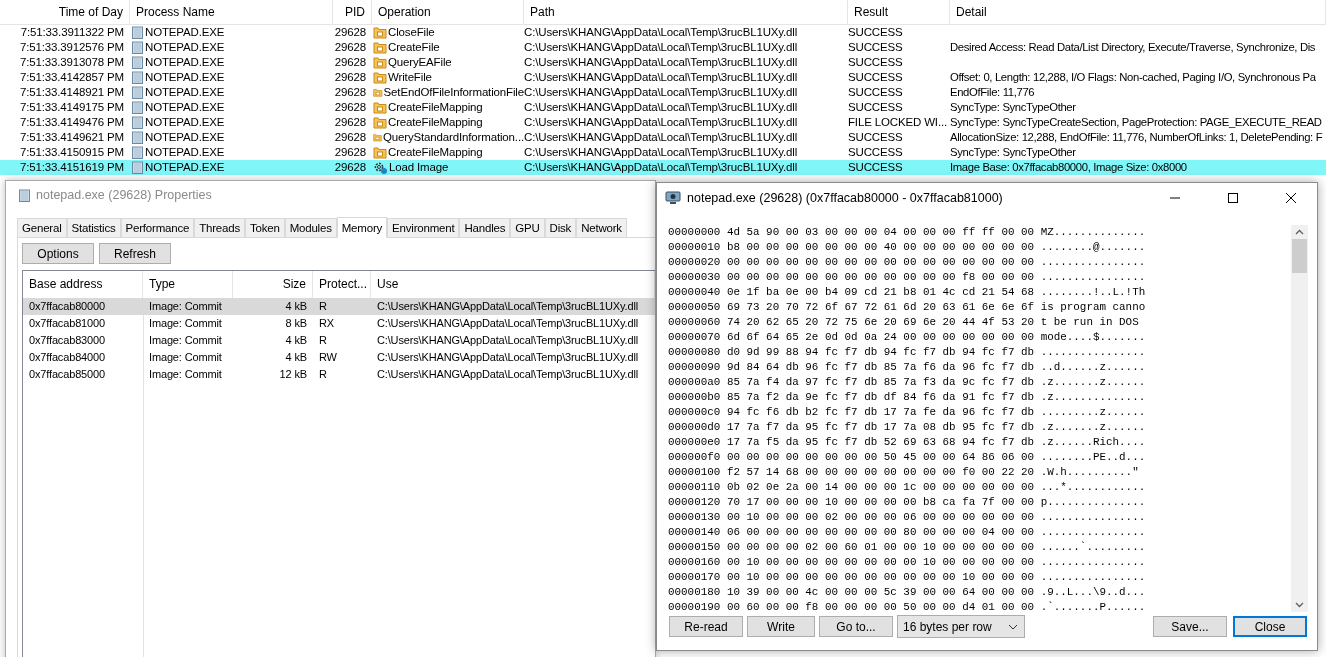  What do you see at coordinates (663, 32) in the screenshot?
I see `event-row: 7:51:33.3911322 PM NOTEPAD.EXE 29628 CloseFile C:\Users\KHANG\AppData\Local\Temp\3rucBL1UXy.dll SUCCESS` at bounding box center [663, 32].